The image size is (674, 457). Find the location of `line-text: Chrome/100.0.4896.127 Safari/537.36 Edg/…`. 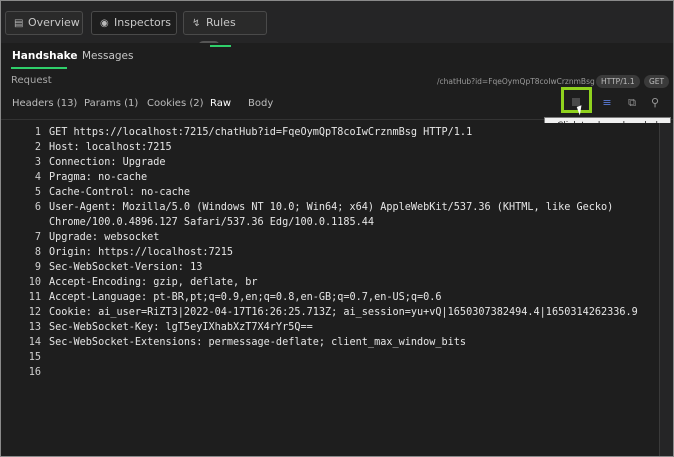

line-text: Chrome/100.0.4896.127 Safari/537.36 Edg/… is located at coordinates (212, 222).